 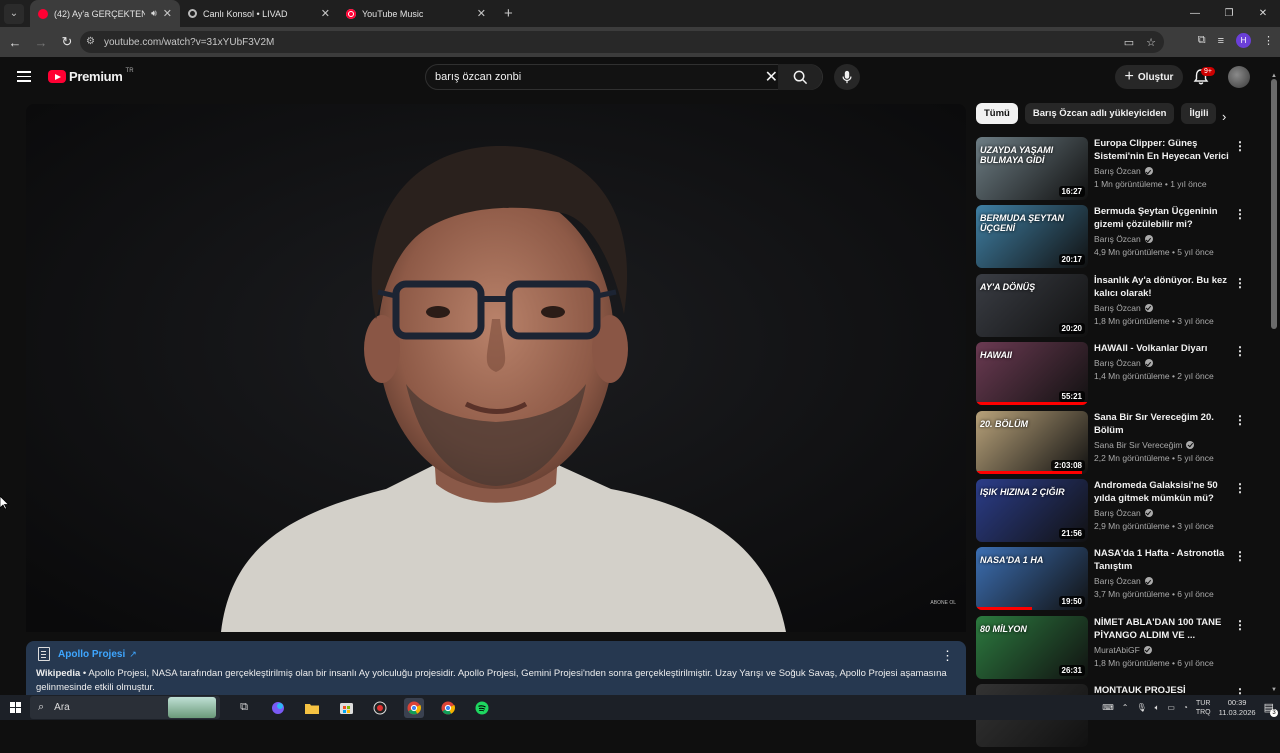 What do you see at coordinates (1263, 13) in the screenshot?
I see `close-window-icon: ✕` at bounding box center [1263, 13].